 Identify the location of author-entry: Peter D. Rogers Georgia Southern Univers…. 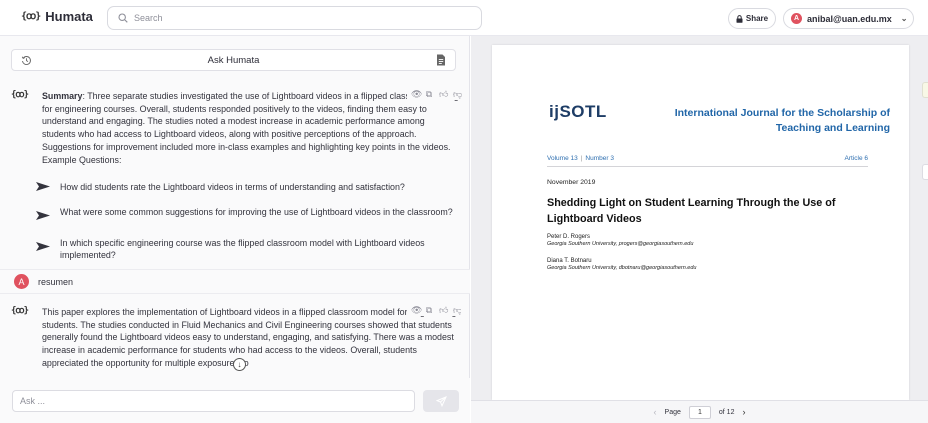
(620, 240).